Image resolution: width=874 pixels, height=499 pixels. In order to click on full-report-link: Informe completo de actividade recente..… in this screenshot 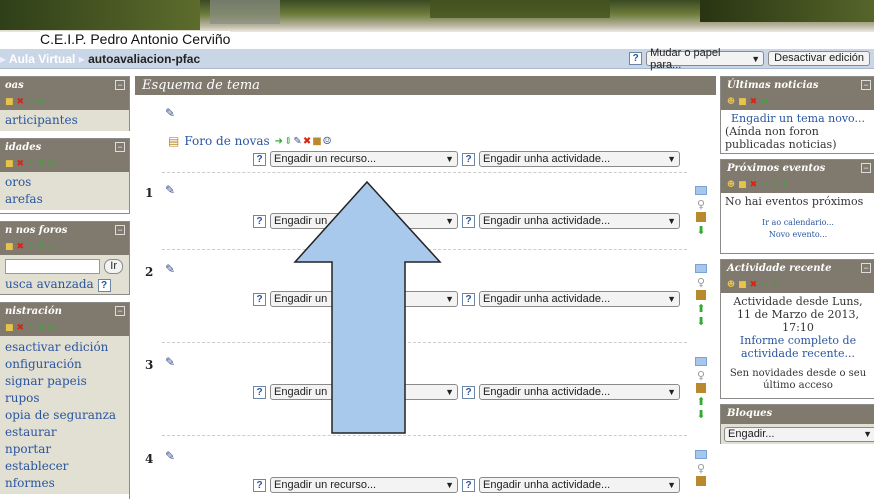, I will do `click(798, 347)`.